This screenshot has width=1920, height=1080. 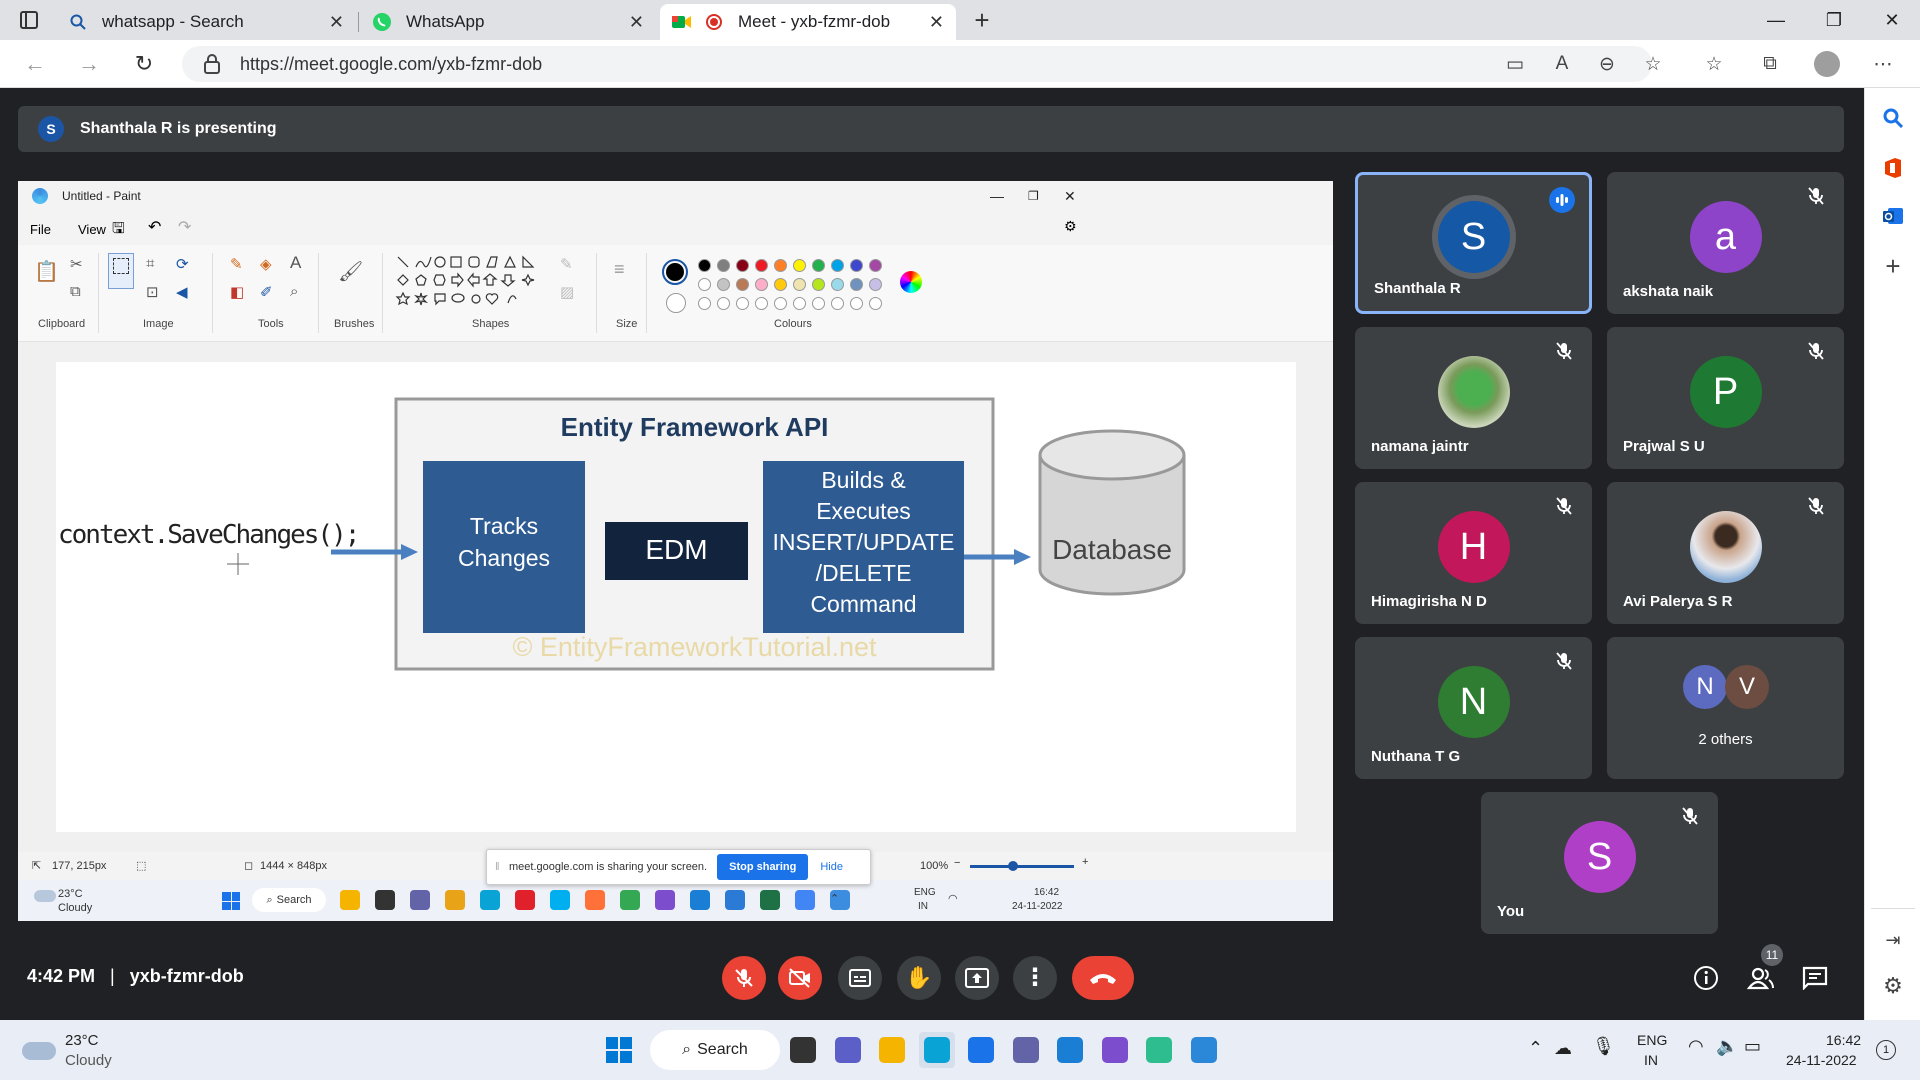 I want to click on chrome-icon, so click(x=630, y=900).